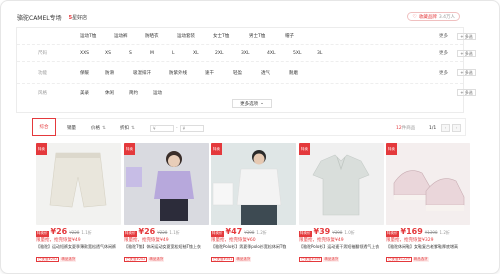 This screenshot has height=274, width=500. Describe the element at coordinates (321, 240) in the screenshot. I see `promo-text: 限量抢，抢完恢复¥49` at that location.